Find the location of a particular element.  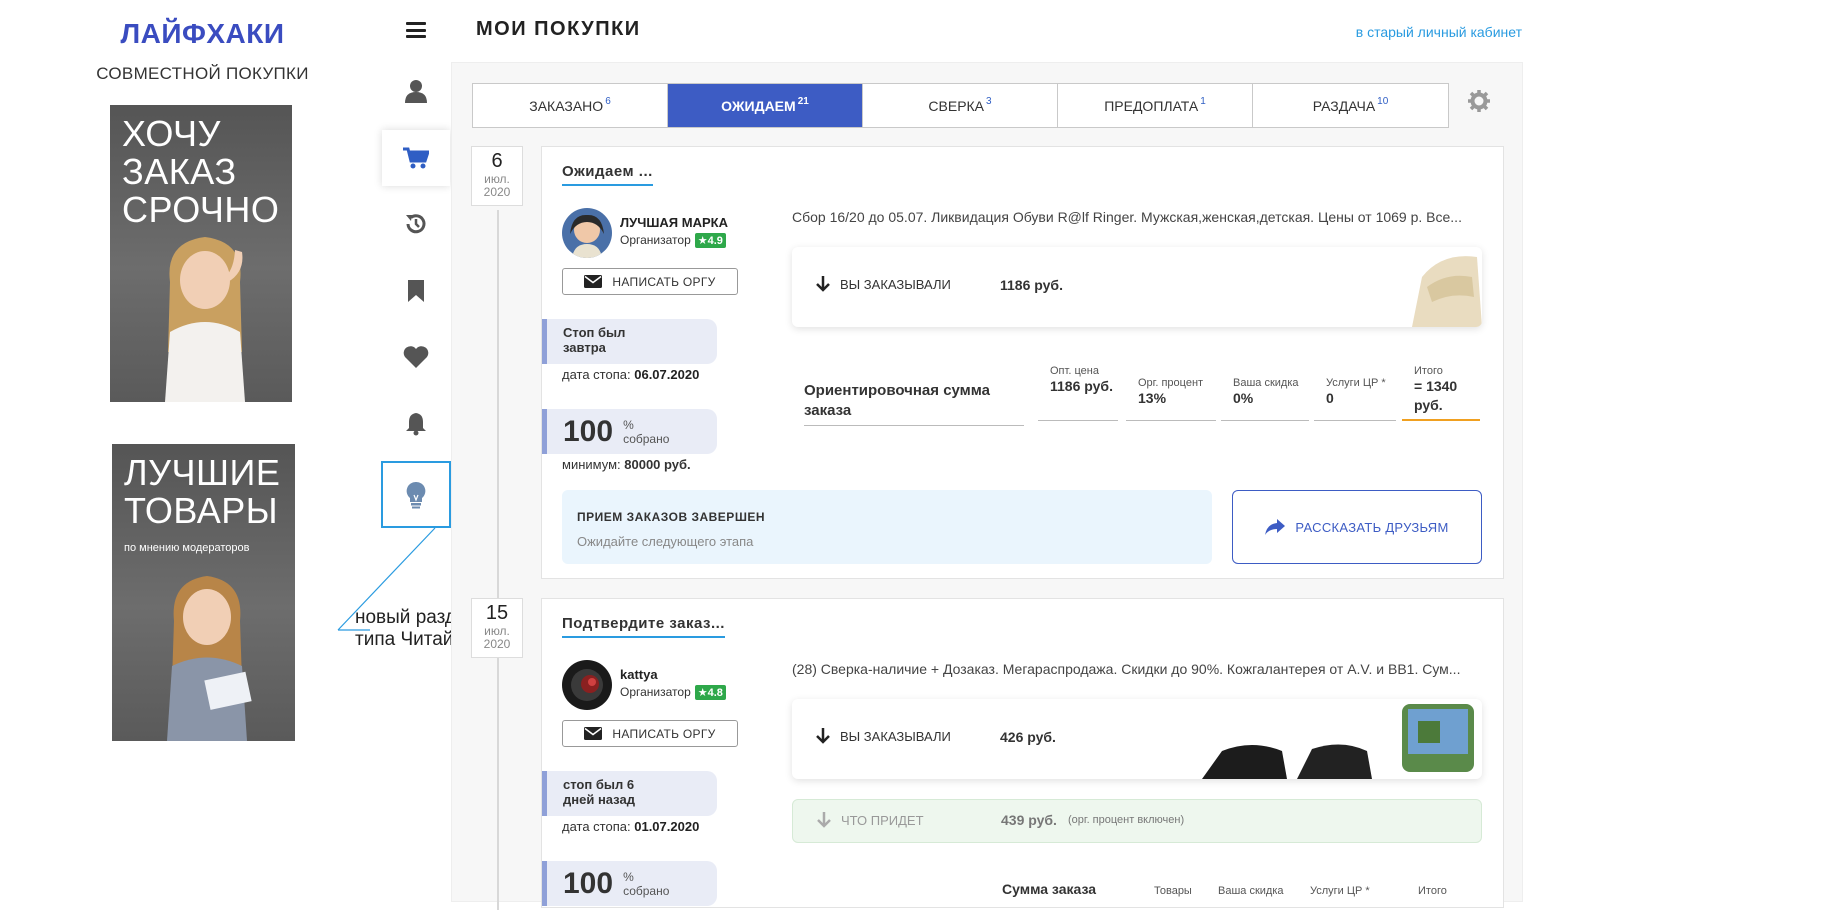

date-badge: 15 июл. 2020 is located at coordinates (497, 628).